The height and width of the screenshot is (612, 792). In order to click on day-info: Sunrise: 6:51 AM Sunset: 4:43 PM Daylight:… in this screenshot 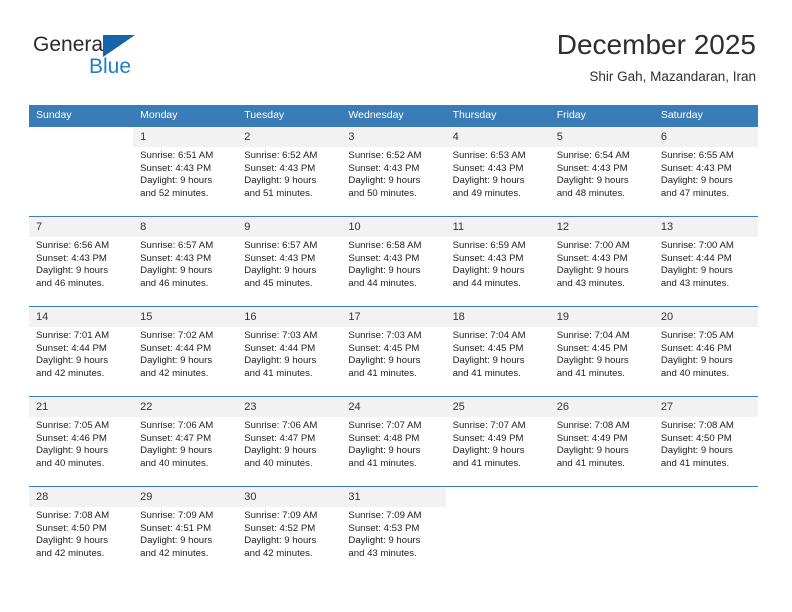, I will do `click(185, 173)`.